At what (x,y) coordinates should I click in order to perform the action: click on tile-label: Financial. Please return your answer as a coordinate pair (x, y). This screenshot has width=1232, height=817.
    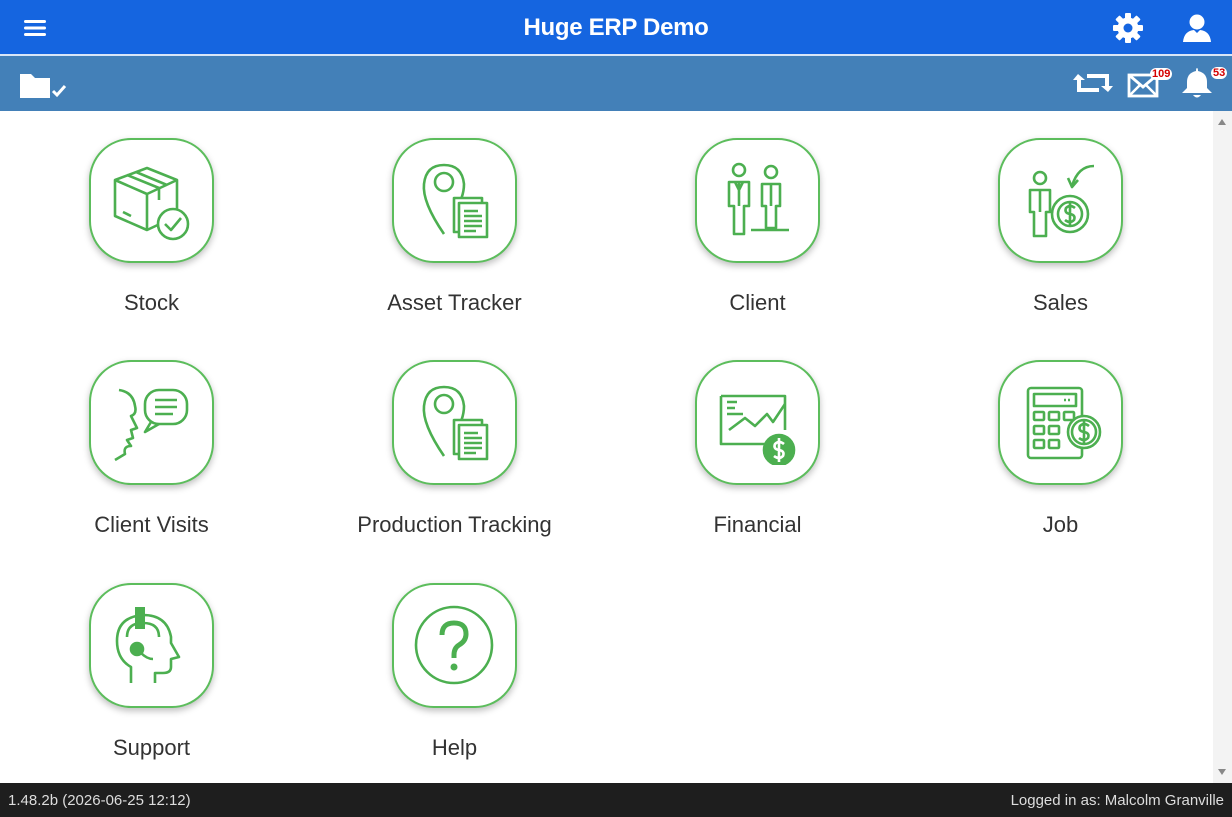
    Looking at the image, I should click on (757, 524).